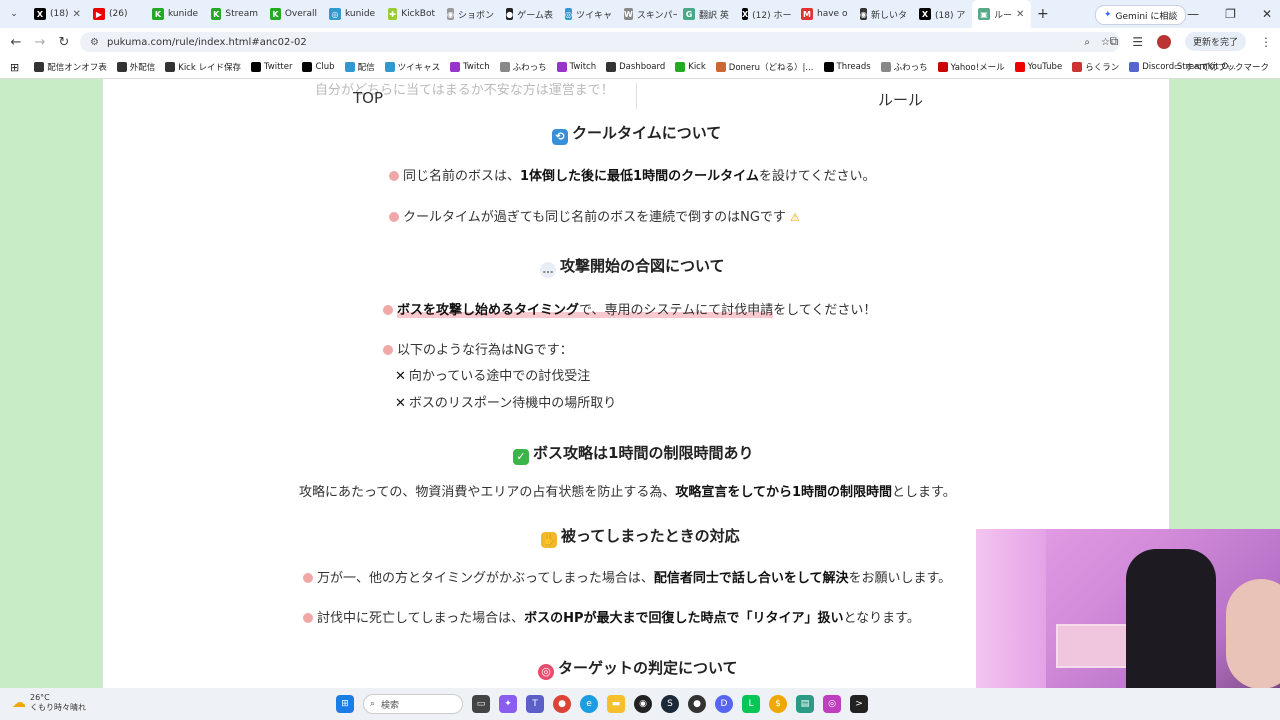 The height and width of the screenshot is (720, 1280). I want to click on browser-tab: Kkunide, so click(175, 14).